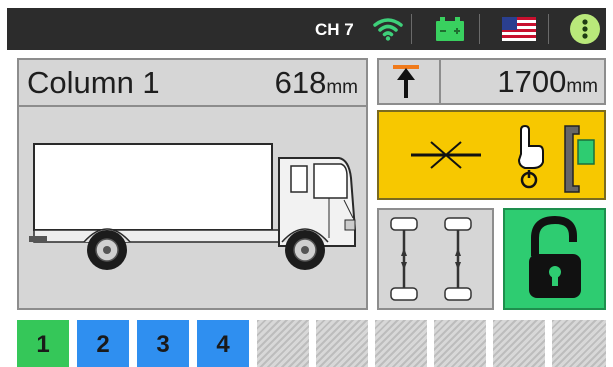  What do you see at coordinates (306, 29) in the screenshot?
I see `status-bar: CH 7` at bounding box center [306, 29].